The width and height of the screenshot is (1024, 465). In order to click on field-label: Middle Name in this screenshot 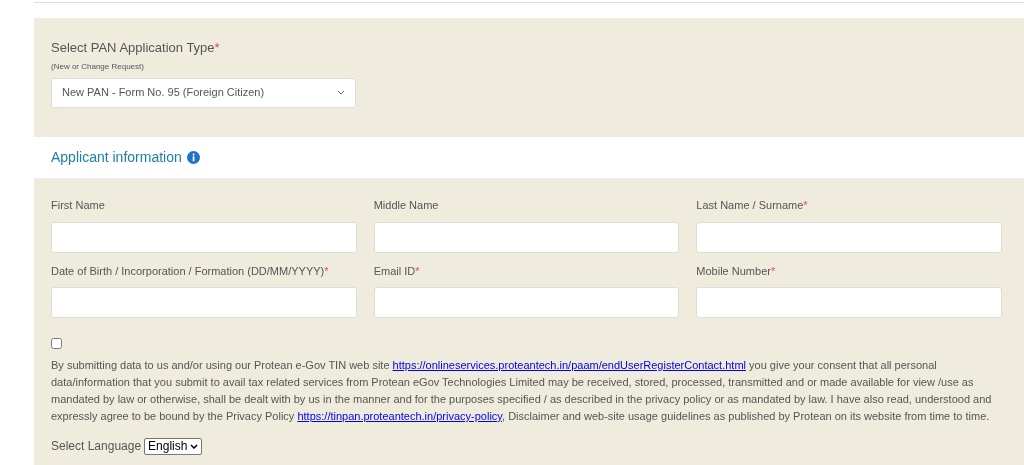, I will do `click(406, 205)`.